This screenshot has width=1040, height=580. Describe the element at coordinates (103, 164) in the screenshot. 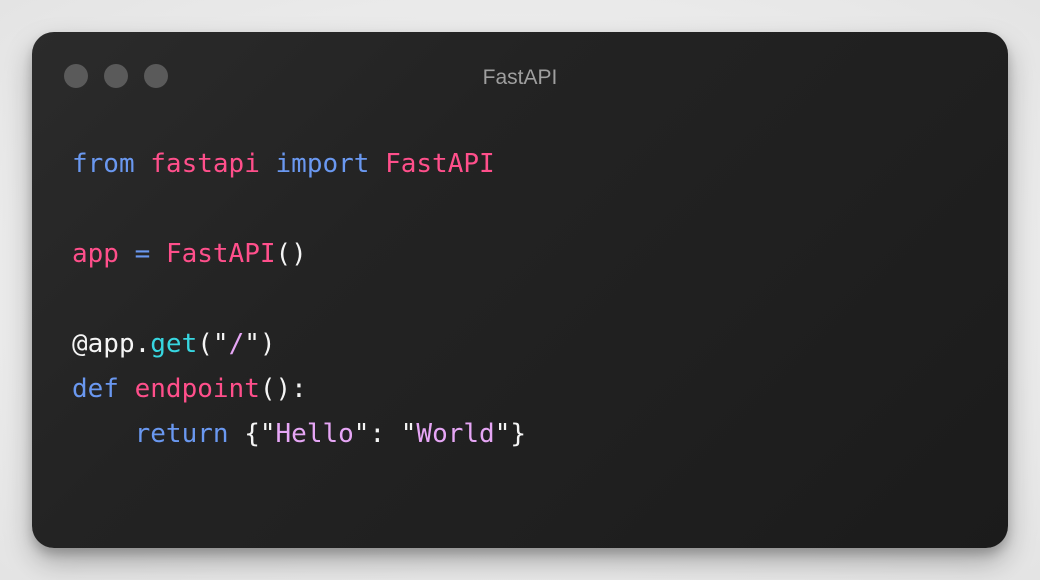

I see `code-token-keyword: from` at that location.